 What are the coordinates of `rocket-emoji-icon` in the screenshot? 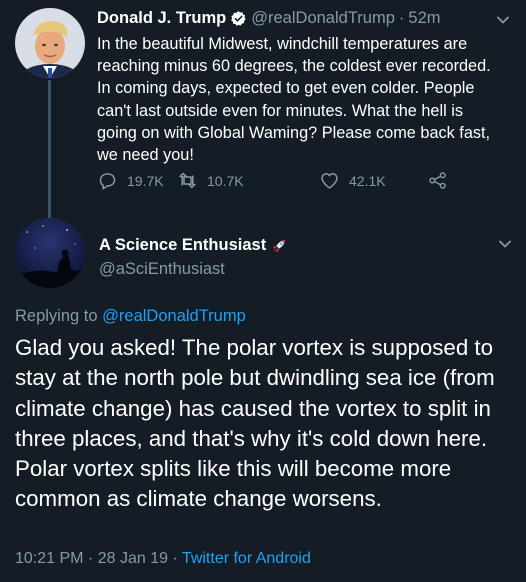 It's located at (279, 246).